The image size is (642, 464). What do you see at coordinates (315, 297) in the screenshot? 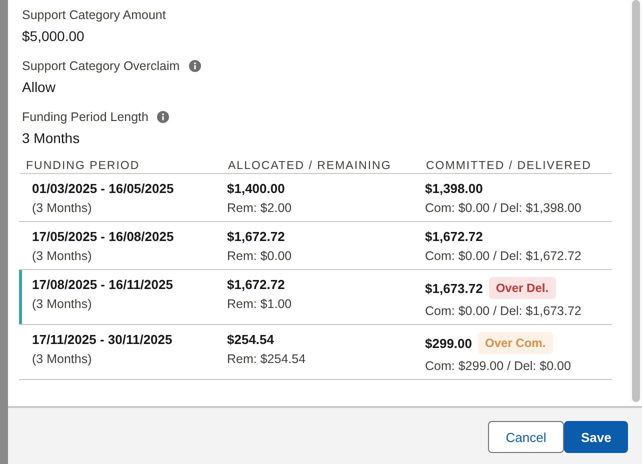
I see `table-row: 17/08/2025 - 16/11/2025 (3 Months) $1,672.72 Rem: $1.00 $1,673.72 Over Del. Com: $0.00 / Del: $1,673.72` at bounding box center [315, 297].